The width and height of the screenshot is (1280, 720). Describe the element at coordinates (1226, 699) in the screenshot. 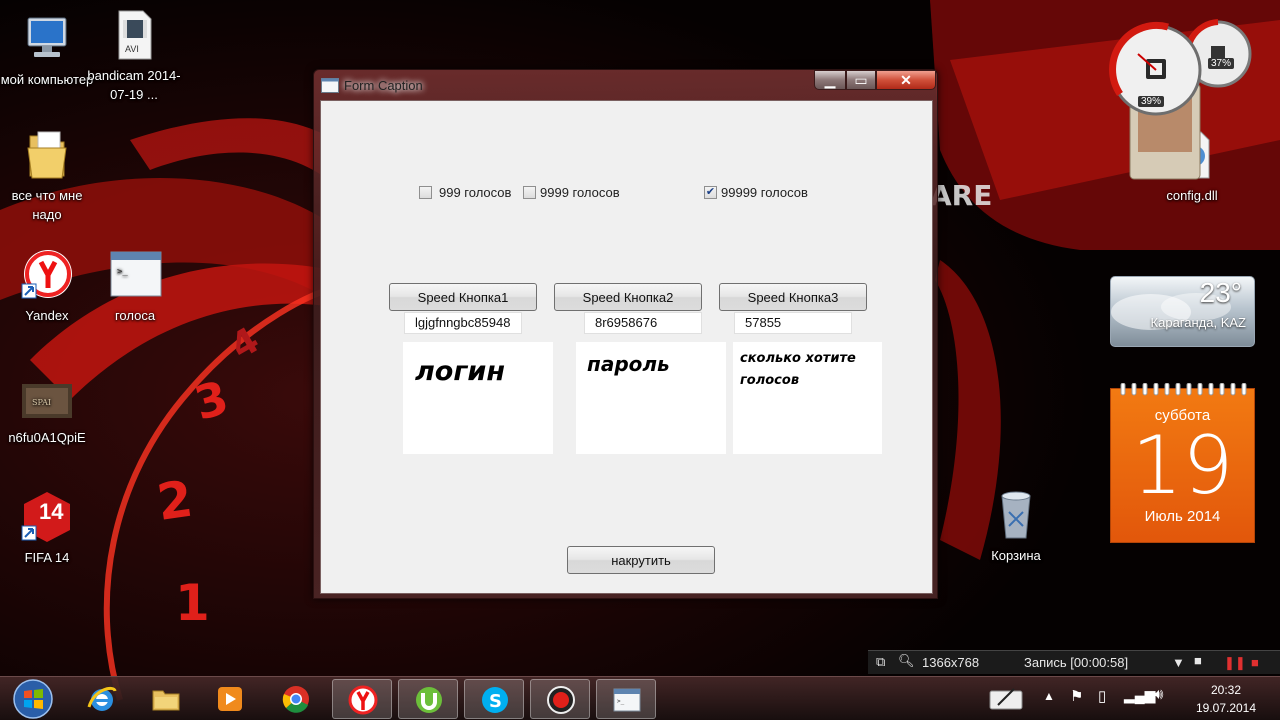

I see `system-clock: 20:32 19.07.2014` at that location.